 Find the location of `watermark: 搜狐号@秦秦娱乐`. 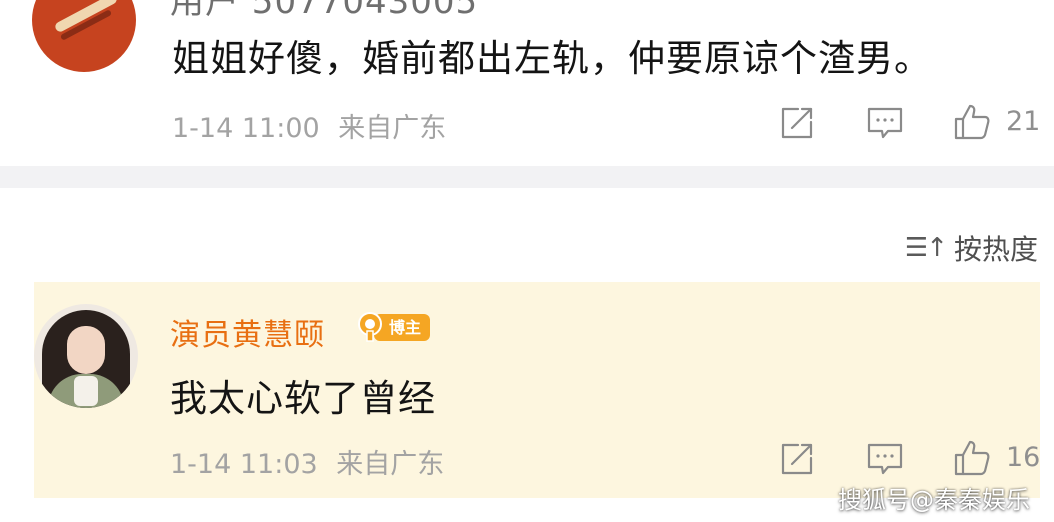

watermark: 搜狐号@秦秦娱乐 is located at coordinates (934, 500).